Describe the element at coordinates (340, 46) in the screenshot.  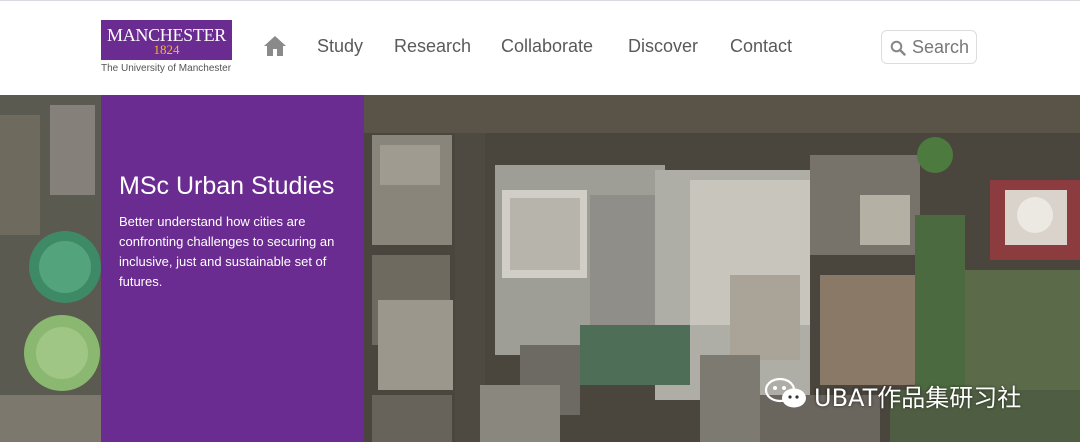
I see `nav-item-study: Study` at that location.